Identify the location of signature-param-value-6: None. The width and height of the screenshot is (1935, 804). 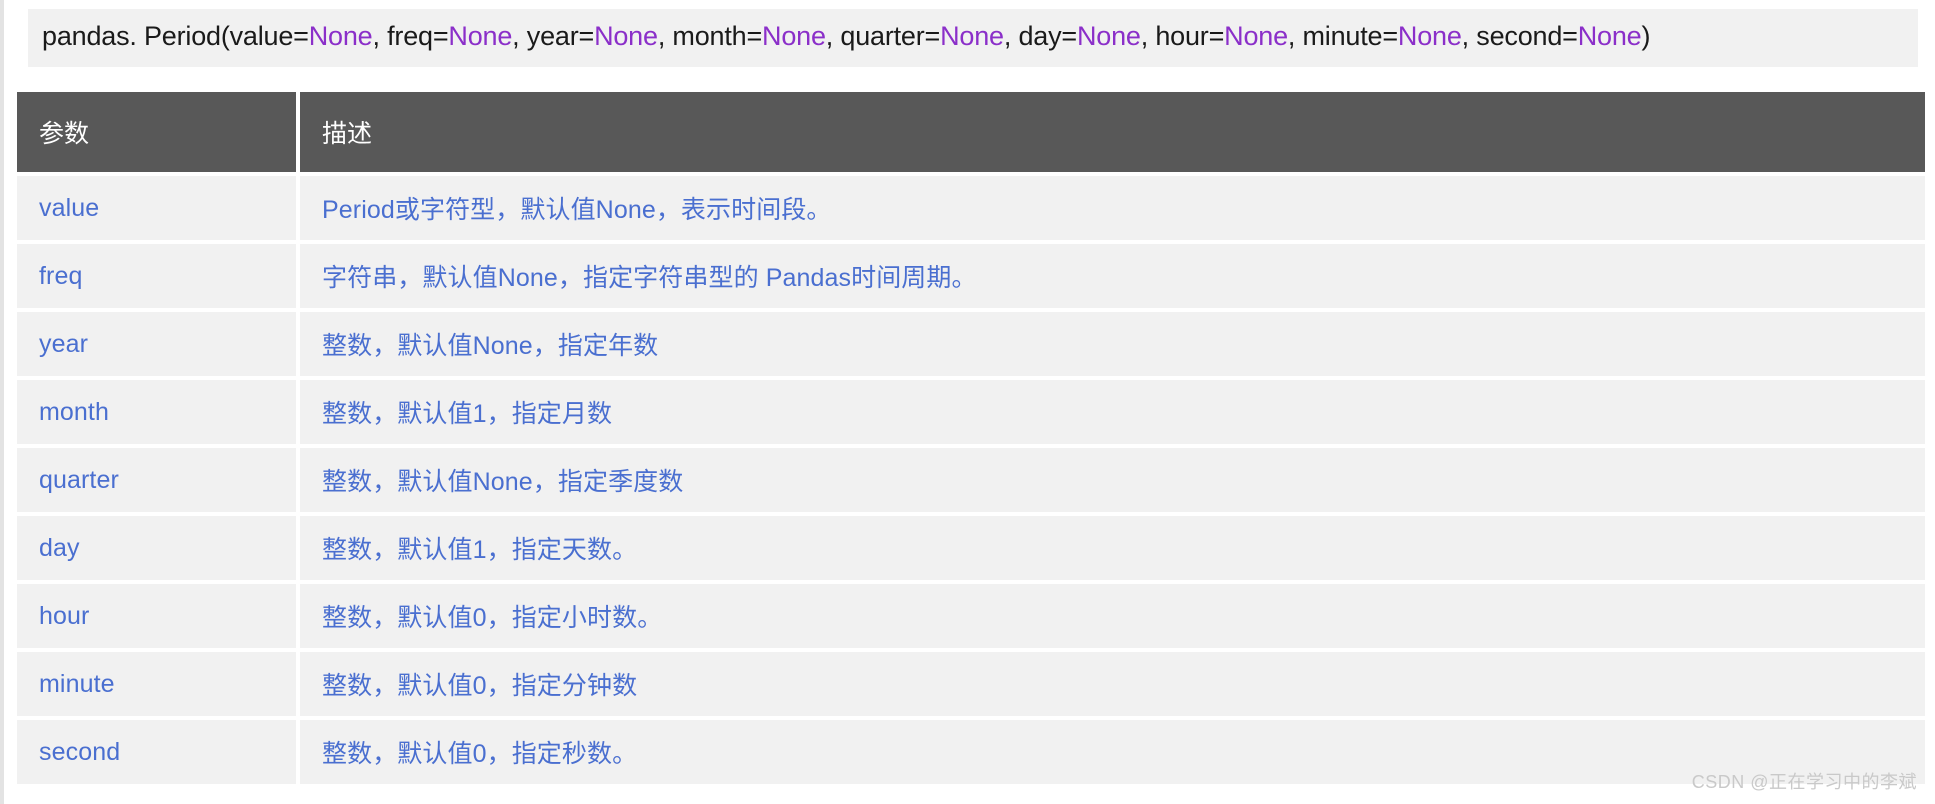
(1256, 36).